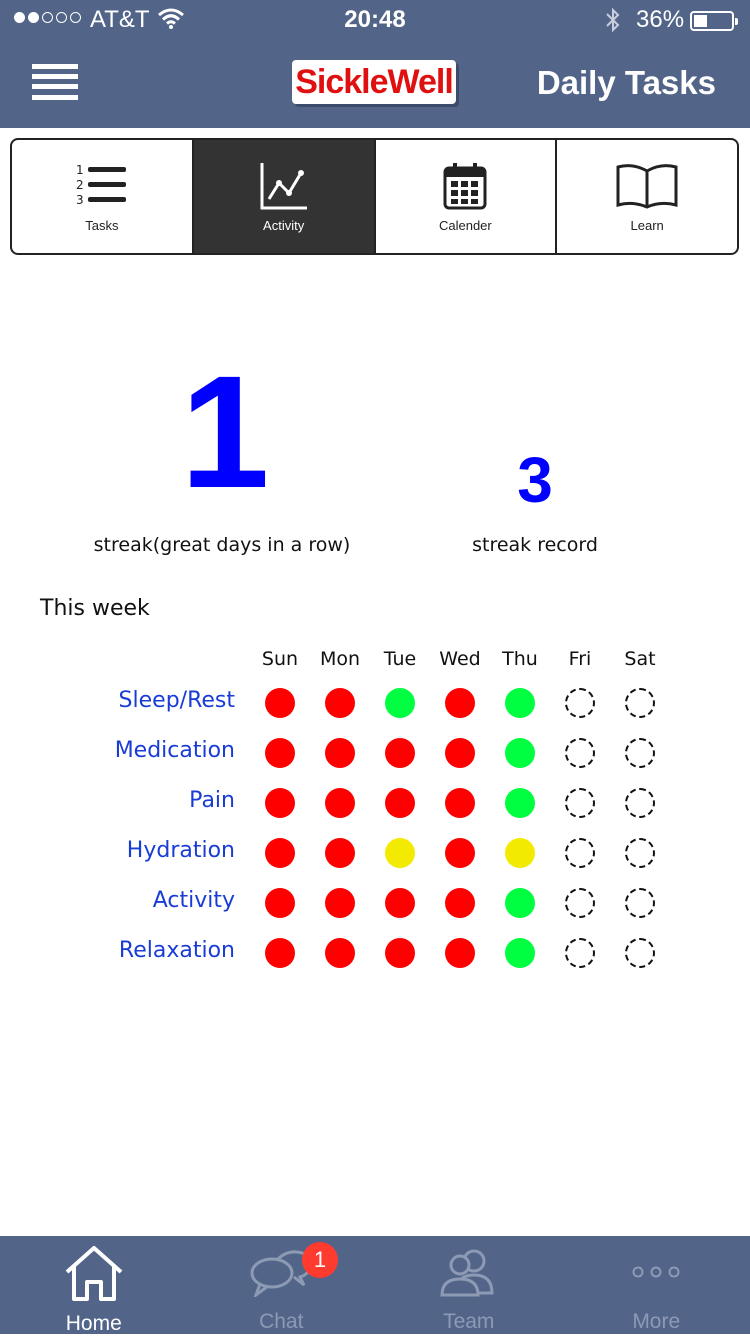  Describe the element at coordinates (117, 850) in the screenshot. I see `row-label-hydration: Hydration` at that location.